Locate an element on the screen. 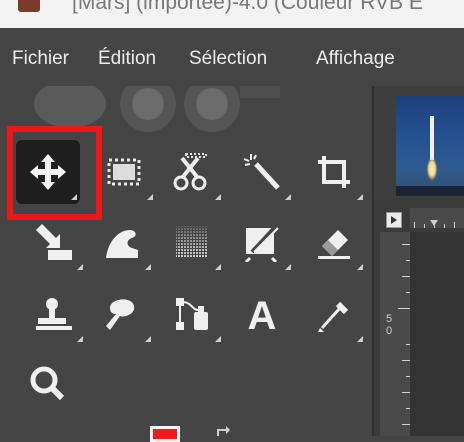 Image resolution: width=464 pixels, height=442 pixels. tool-color-picker is located at coordinates (334, 314).